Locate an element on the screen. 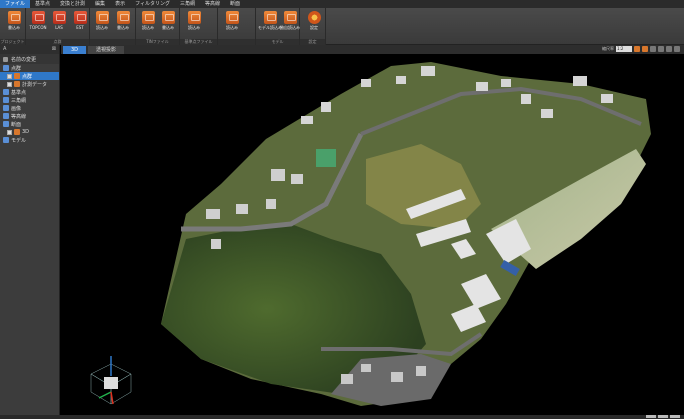  view-controls: 縮尺率 1:2 is located at coordinates (641, 49).